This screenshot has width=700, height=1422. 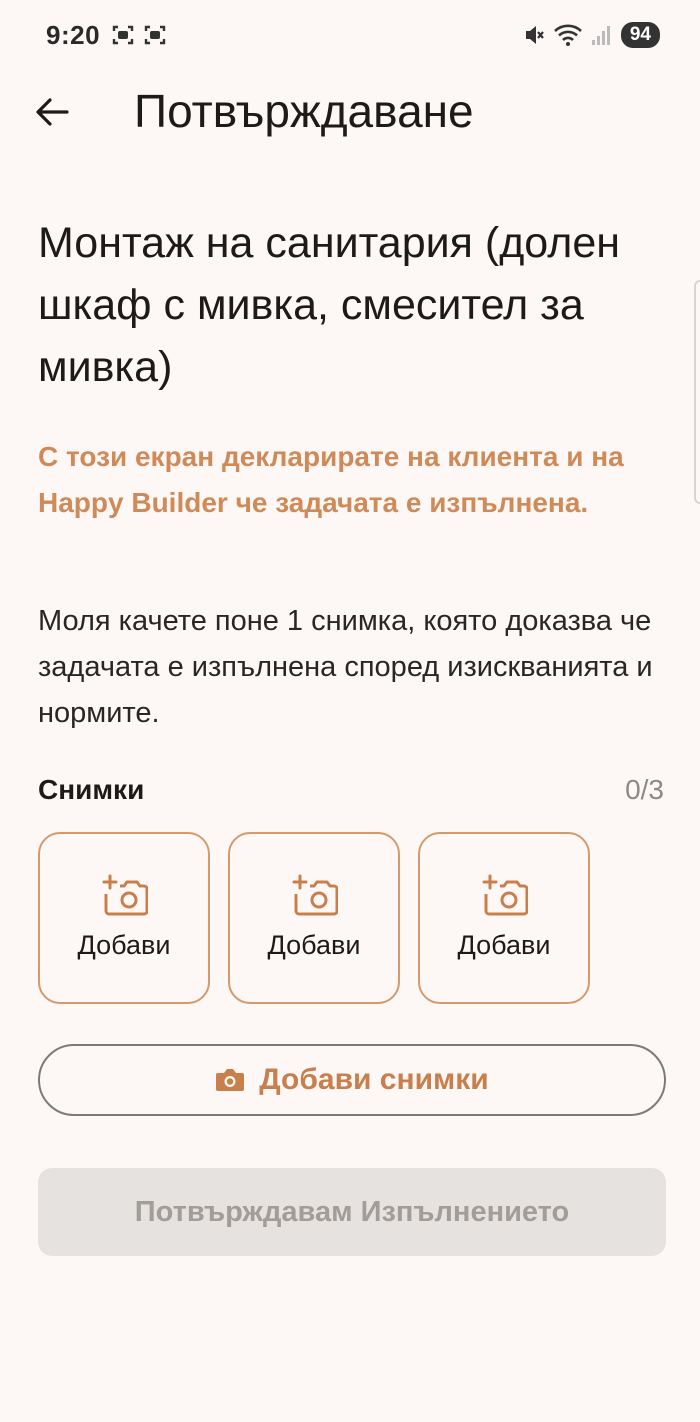 What do you see at coordinates (230, 1080) in the screenshot?
I see `camera-icon` at bounding box center [230, 1080].